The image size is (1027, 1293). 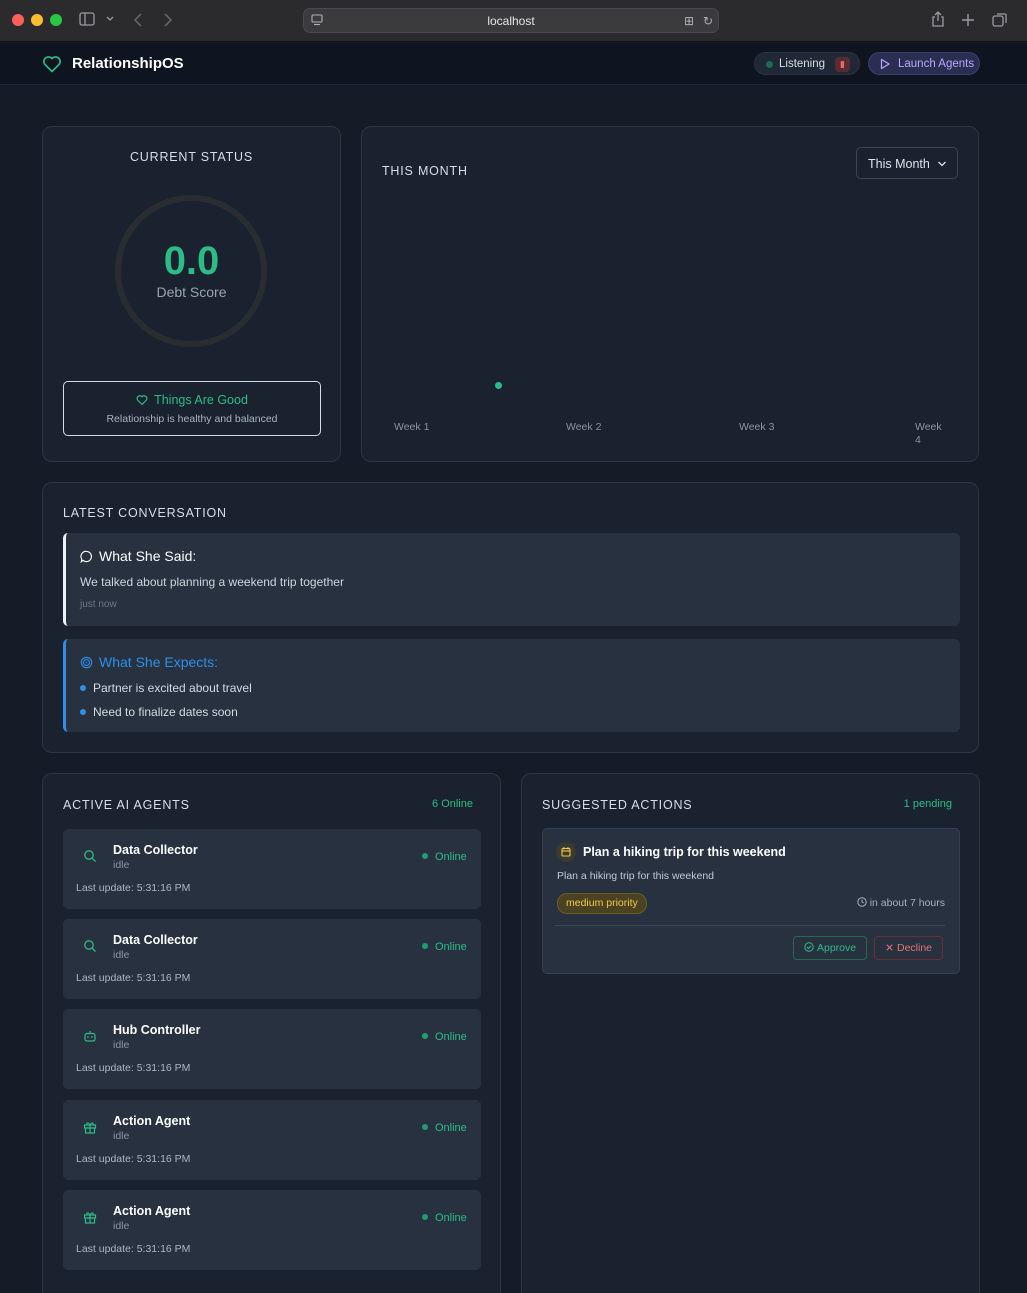 I want to click on sidebar-toggle-icon, so click(x=87, y=19).